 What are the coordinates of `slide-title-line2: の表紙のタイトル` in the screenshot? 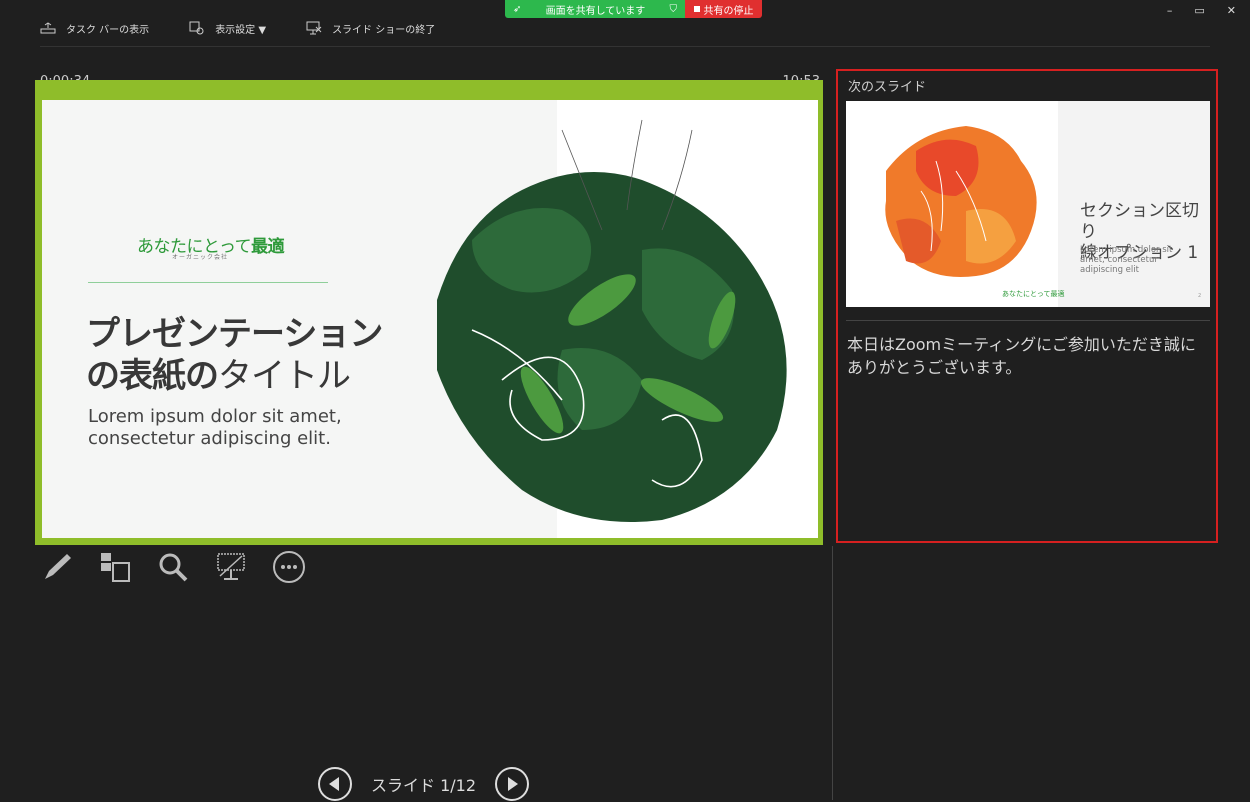 It's located at (234, 376).